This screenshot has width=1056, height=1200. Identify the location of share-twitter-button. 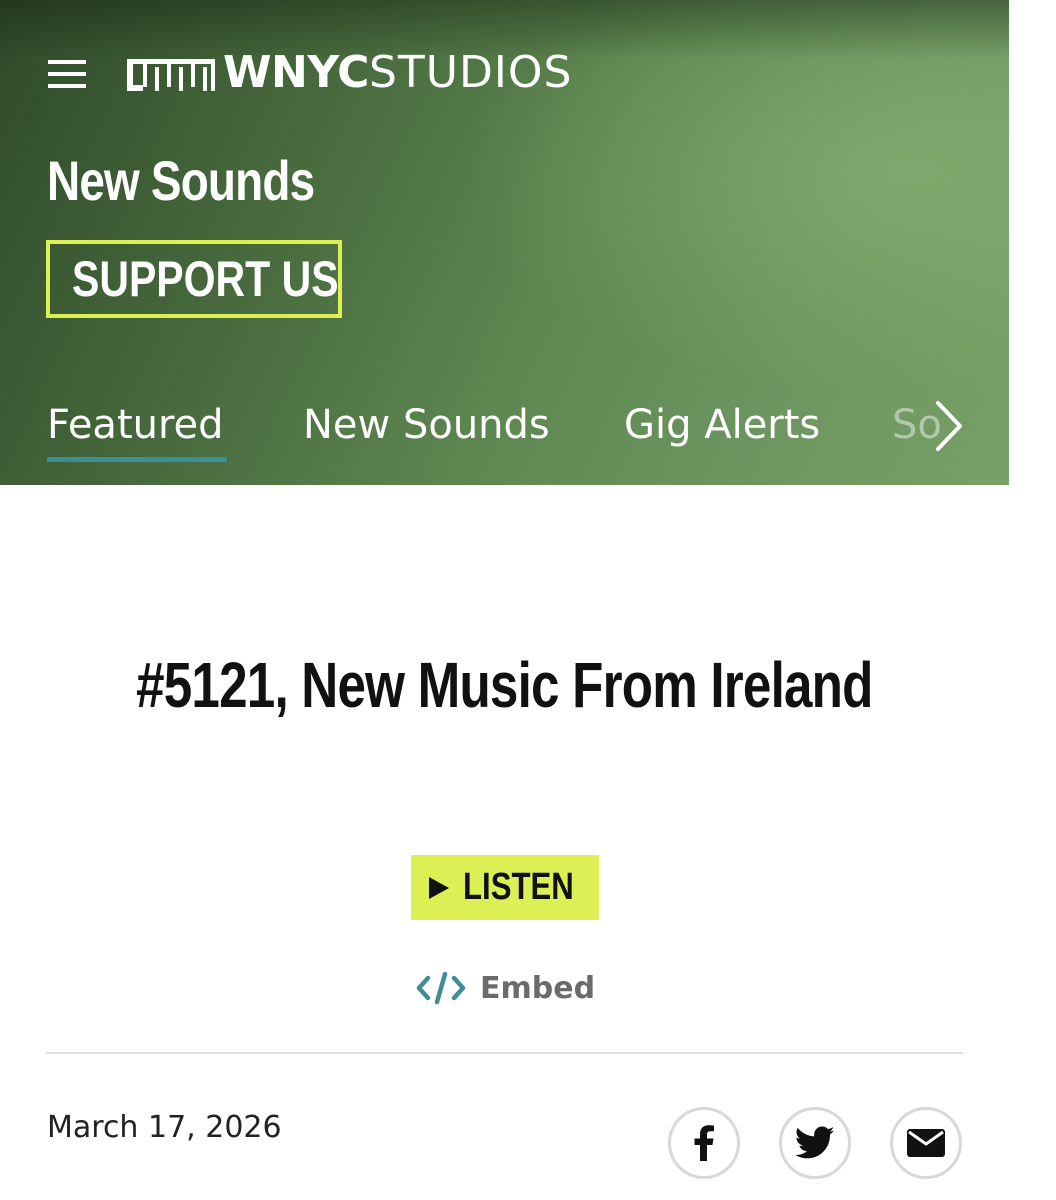
(815, 1143).